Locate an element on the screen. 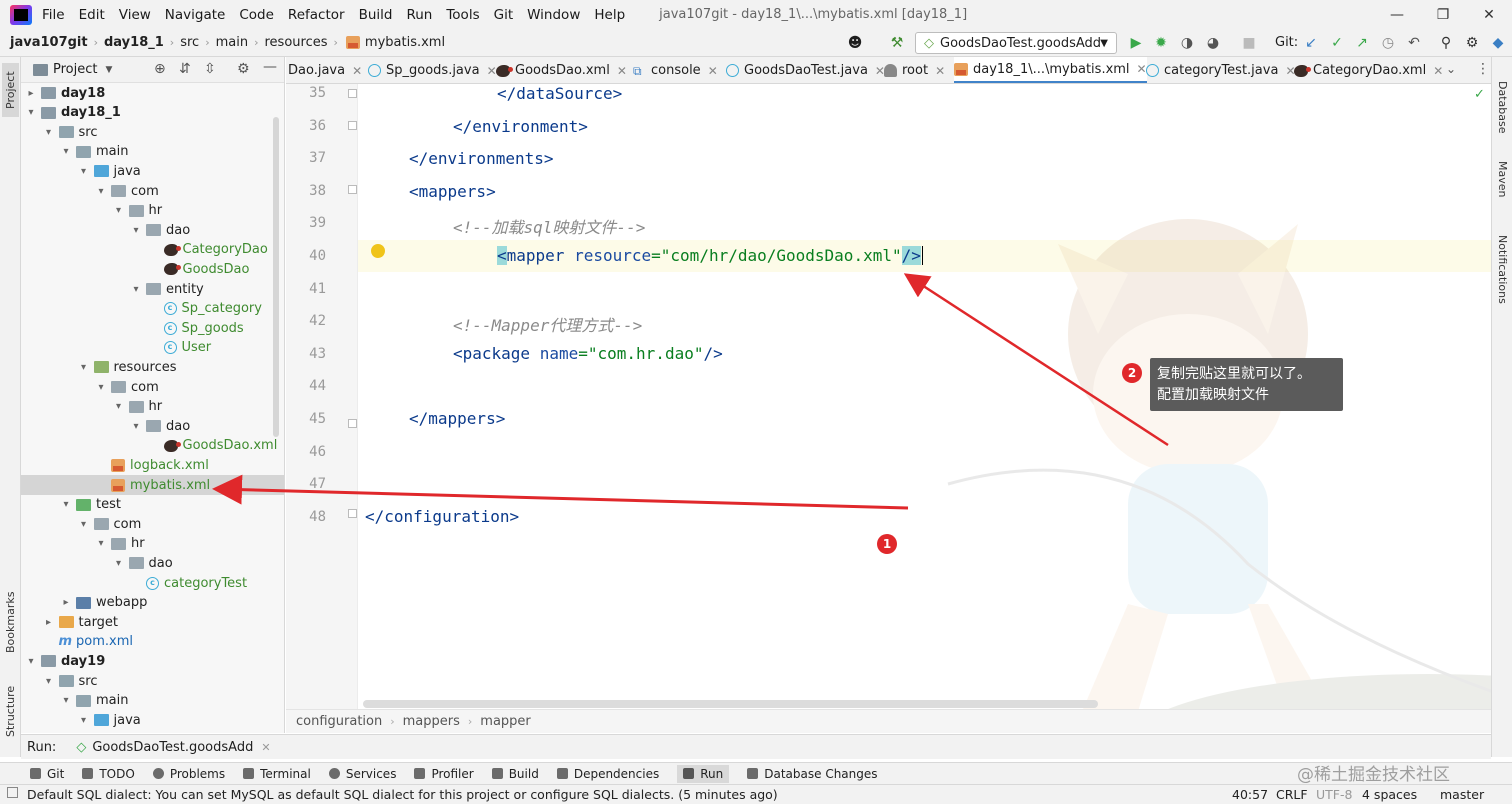  tool-tab-label: Terminal is located at coordinates (285, 773).